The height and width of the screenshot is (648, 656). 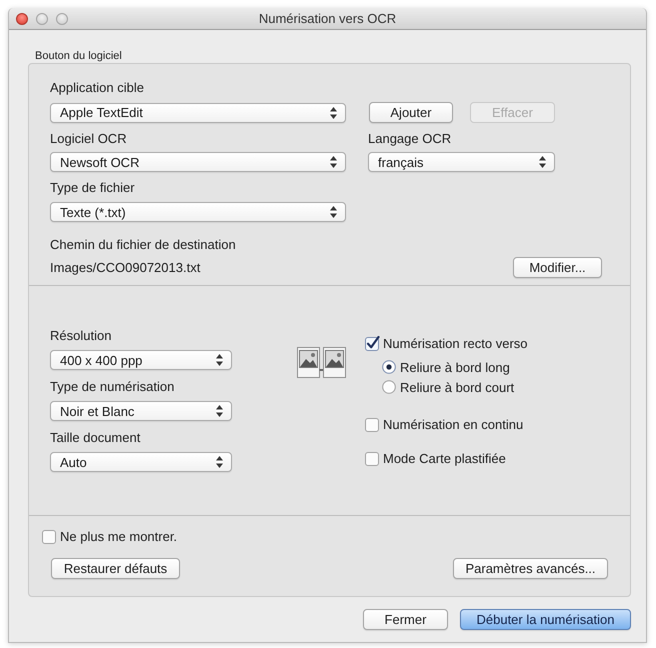 What do you see at coordinates (141, 360) in the screenshot?
I see `resolution-select: 400 x 400 ppp` at bounding box center [141, 360].